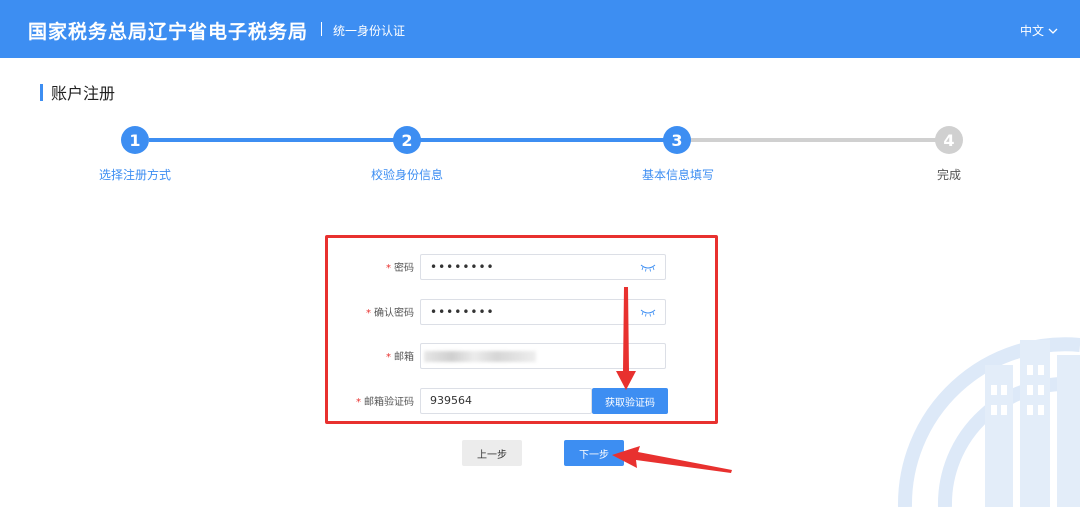 The height and width of the screenshot is (507, 1080). Describe the element at coordinates (407, 175) in the screenshot. I see `step-2-label: 校验身份信息` at that location.